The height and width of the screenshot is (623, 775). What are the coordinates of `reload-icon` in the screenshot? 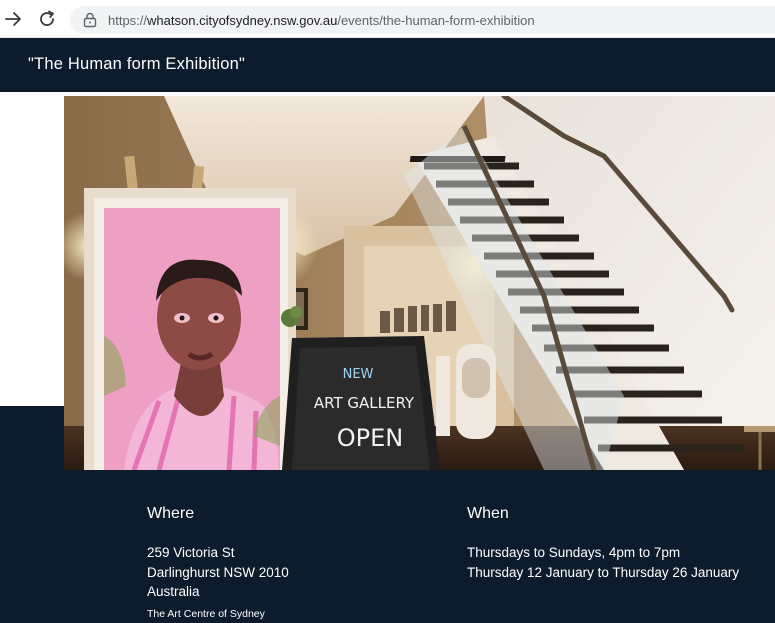 It's located at (47, 19).